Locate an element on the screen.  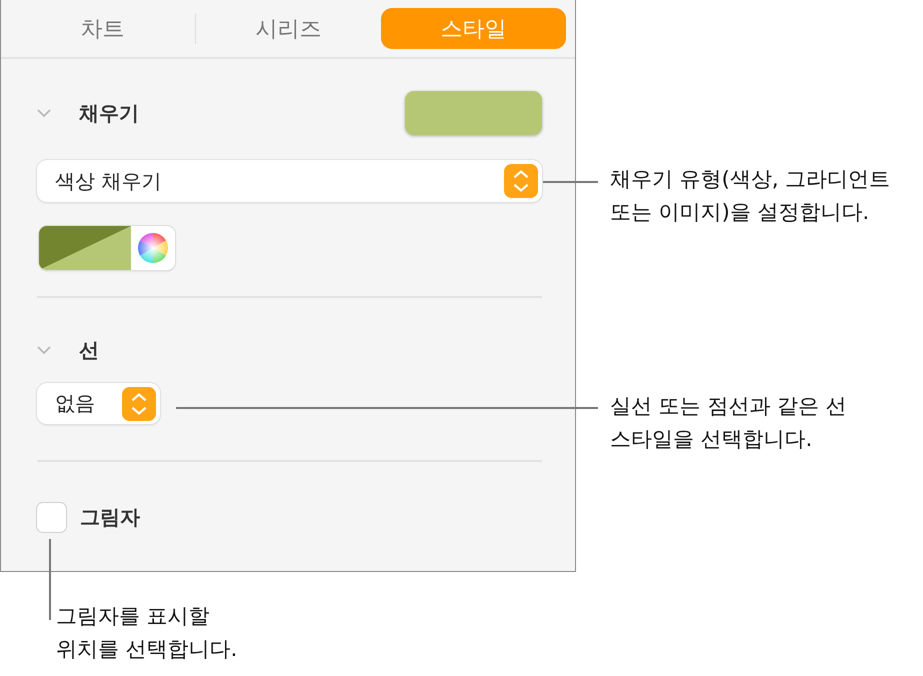
color-well is located at coordinates (85, 248).